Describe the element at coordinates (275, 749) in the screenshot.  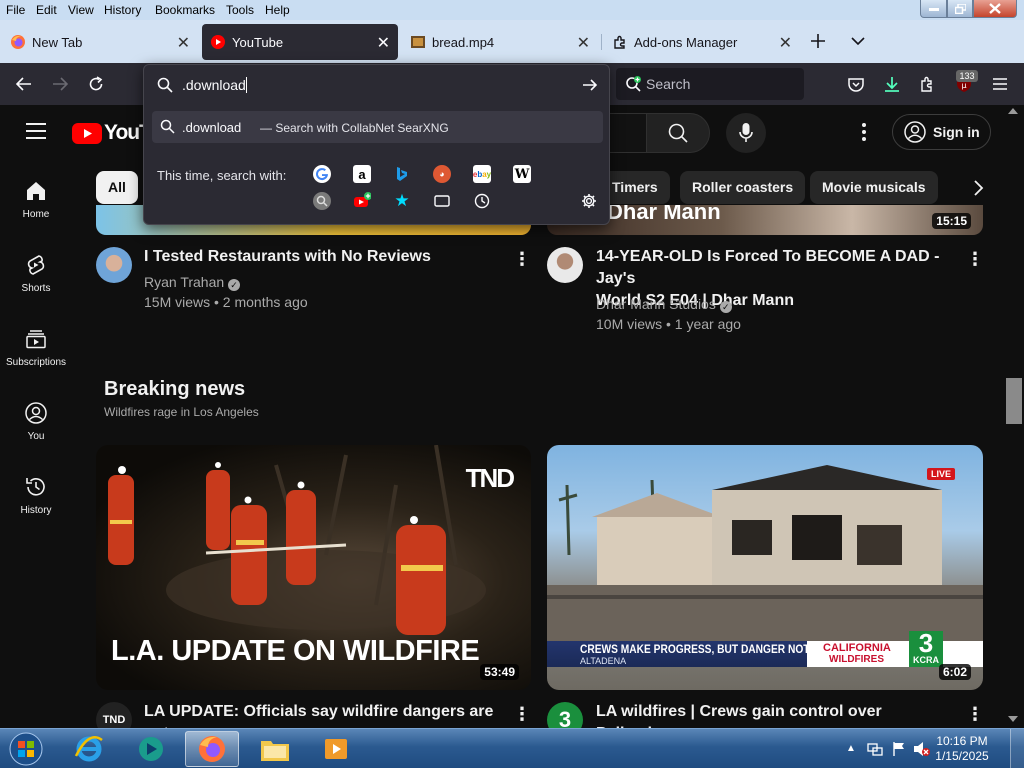
I see `taskbar-explorer` at that location.